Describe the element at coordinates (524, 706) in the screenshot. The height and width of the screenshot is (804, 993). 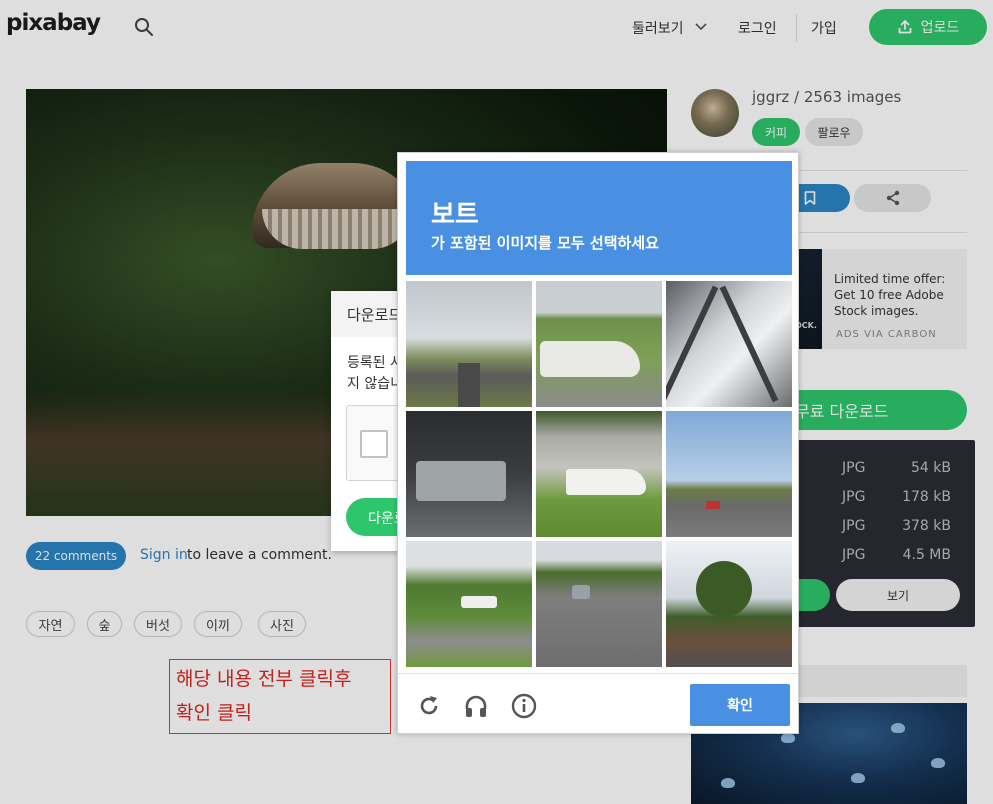
I see `info-icon` at that location.